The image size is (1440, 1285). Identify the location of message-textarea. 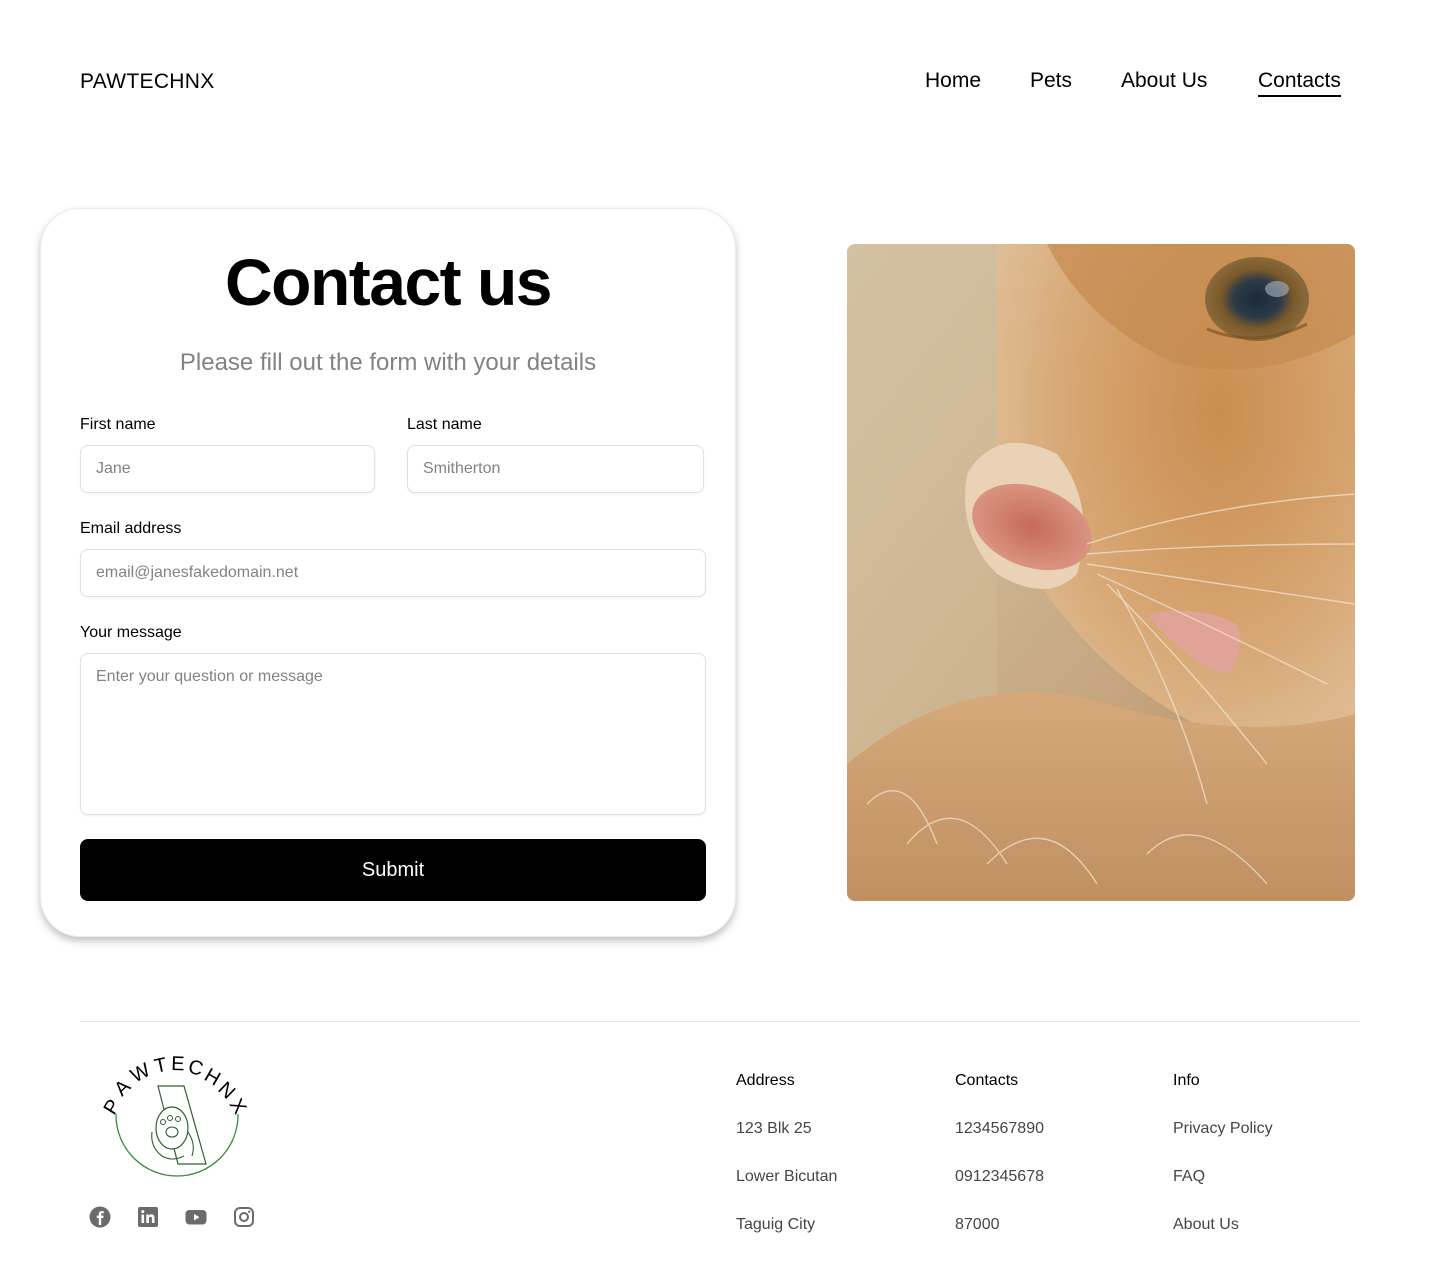
(393, 734).